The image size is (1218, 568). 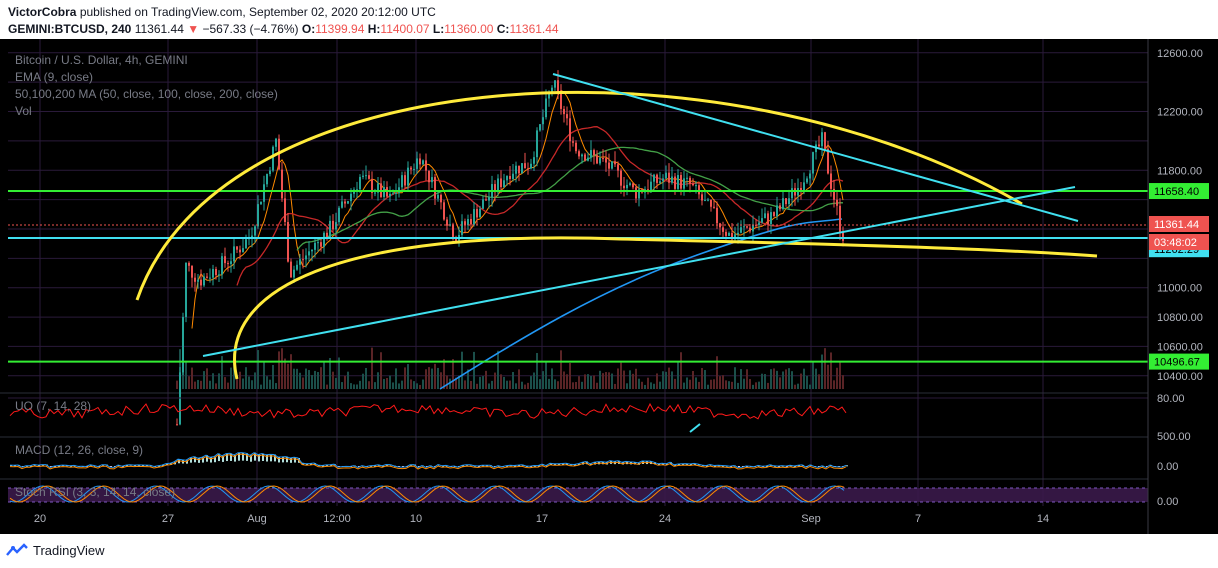 I want to click on x-tick-label: 17, so click(x=542, y=519).